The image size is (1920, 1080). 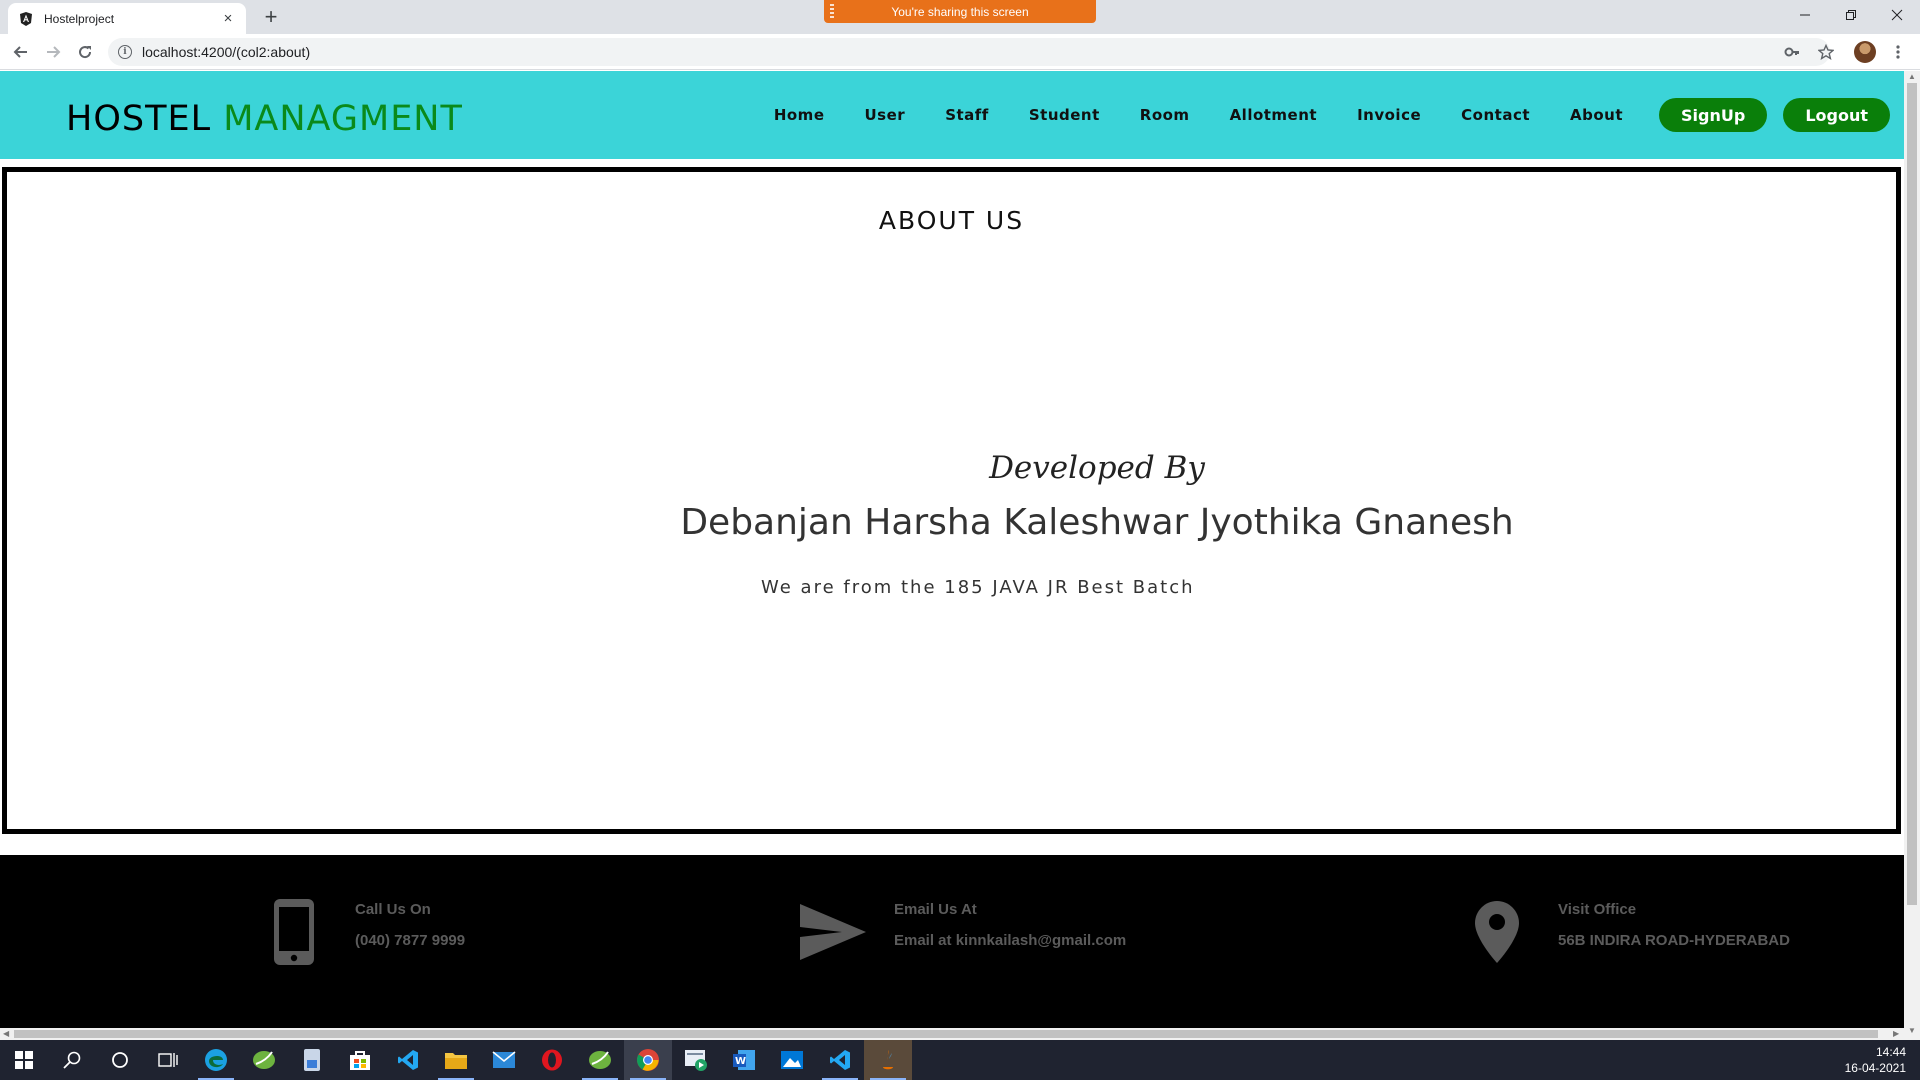 I want to click on vertical-scrollbar: ▲ ▼, so click(x=1912, y=555).